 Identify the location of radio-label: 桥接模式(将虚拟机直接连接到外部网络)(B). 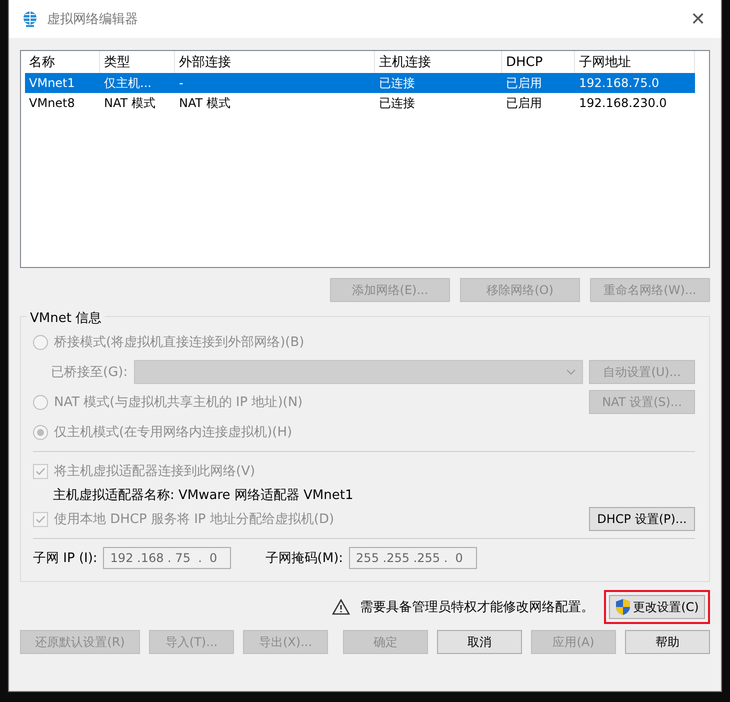
(179, 342).